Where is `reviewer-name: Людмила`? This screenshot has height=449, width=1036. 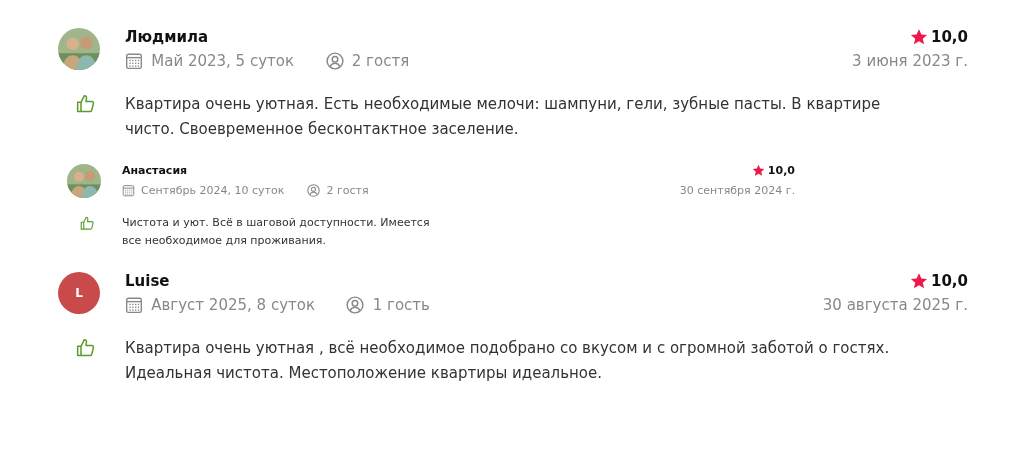
reviewer-name: Людмила is located at coordinates (167, 37).